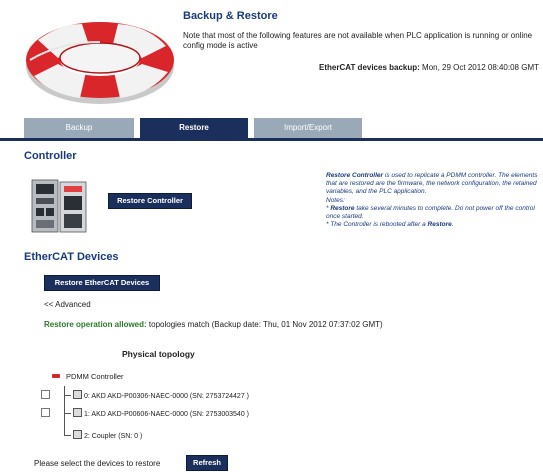  What do you see at coordinates (207, 463) in the screenshot?
I see `refresh-button: Refresh` at bounding box center [207, 463].